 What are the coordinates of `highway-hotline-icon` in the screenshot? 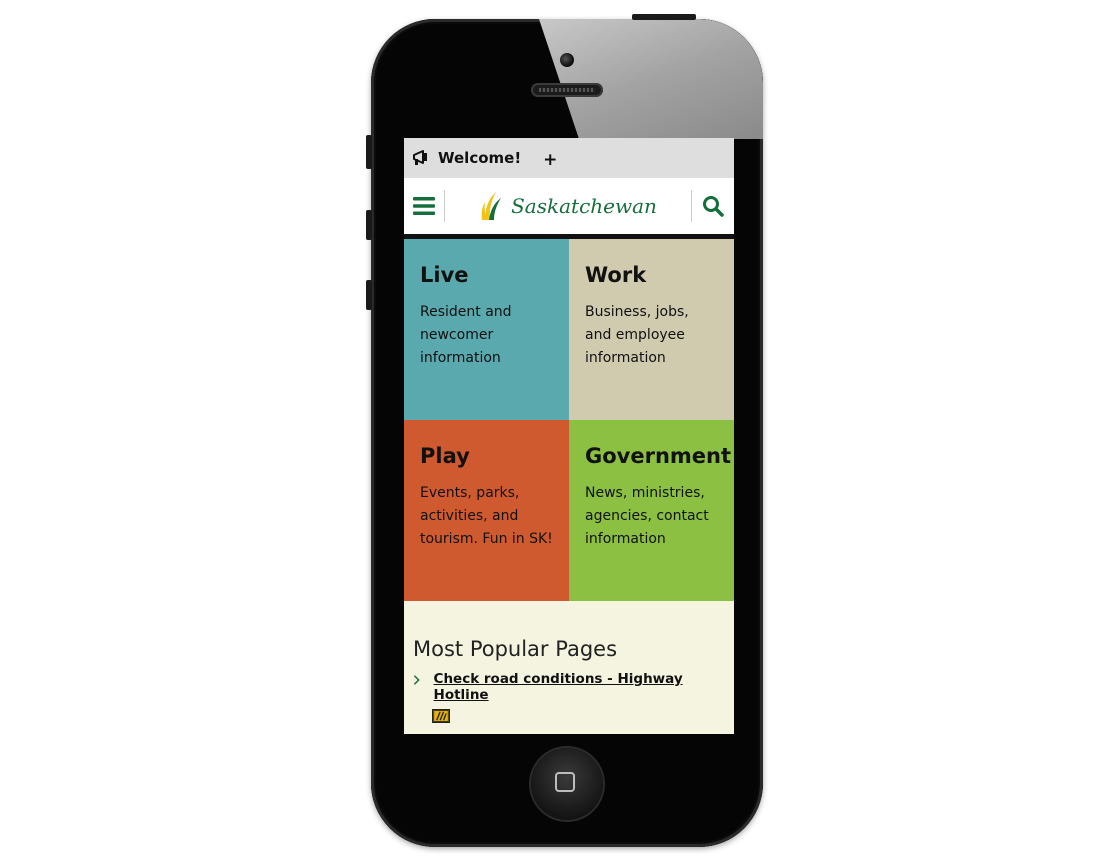 It's located at (441, 716).